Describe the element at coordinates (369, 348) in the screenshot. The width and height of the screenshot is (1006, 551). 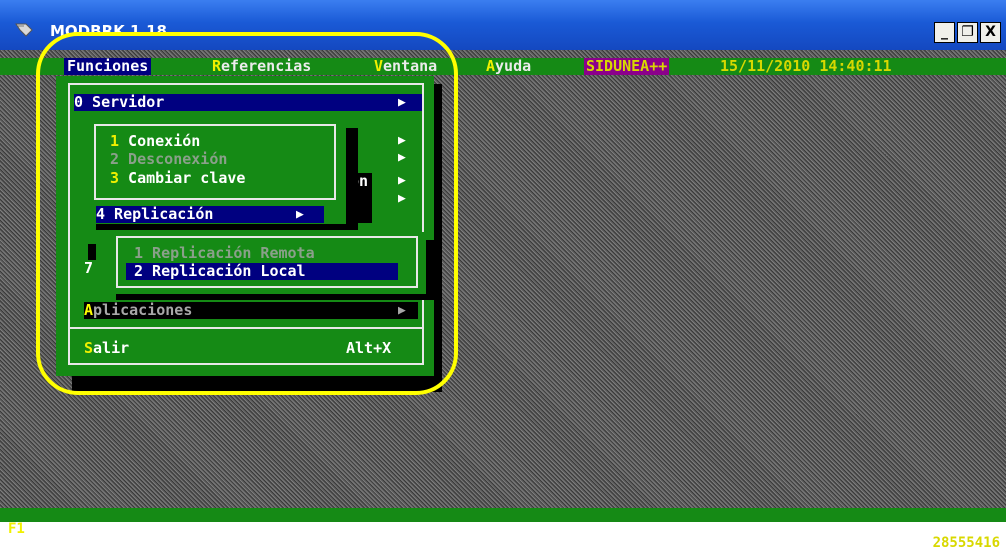
I see `salir-shortcut: Alt+X` at that location.